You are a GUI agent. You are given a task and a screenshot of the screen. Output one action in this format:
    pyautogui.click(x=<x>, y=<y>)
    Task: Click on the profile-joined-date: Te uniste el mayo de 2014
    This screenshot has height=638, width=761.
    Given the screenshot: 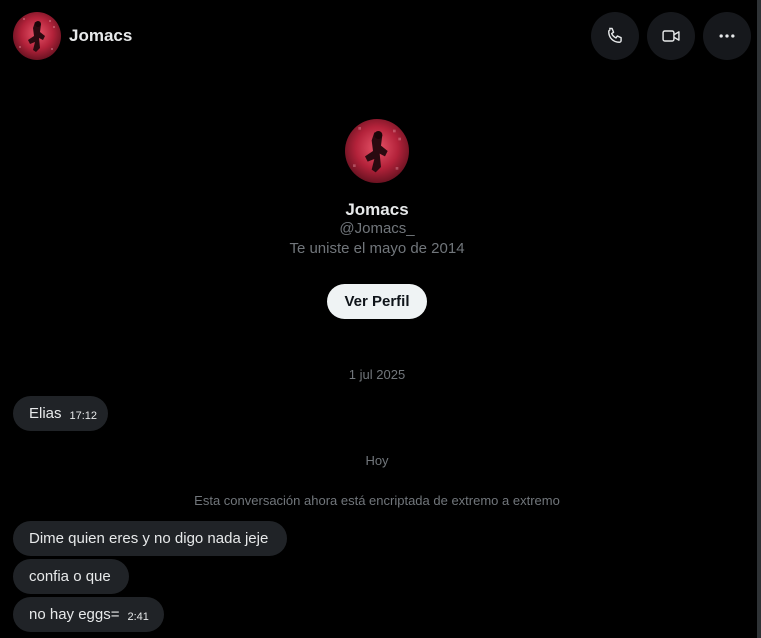 What is the action you would take?
    pyautogui.click(x=377, y=248)
    